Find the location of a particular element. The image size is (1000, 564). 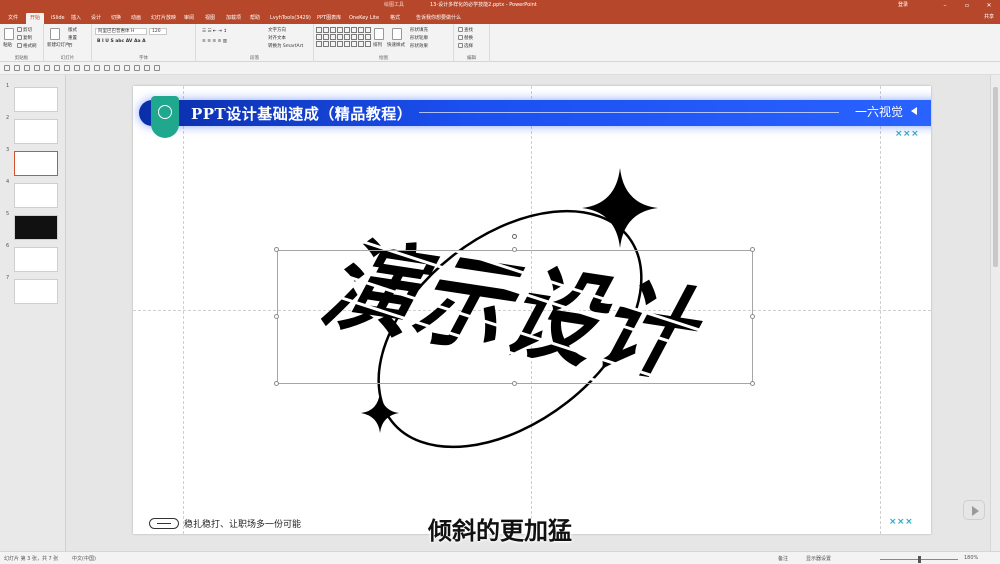

brush-icon is located at coordinates (19, 45).